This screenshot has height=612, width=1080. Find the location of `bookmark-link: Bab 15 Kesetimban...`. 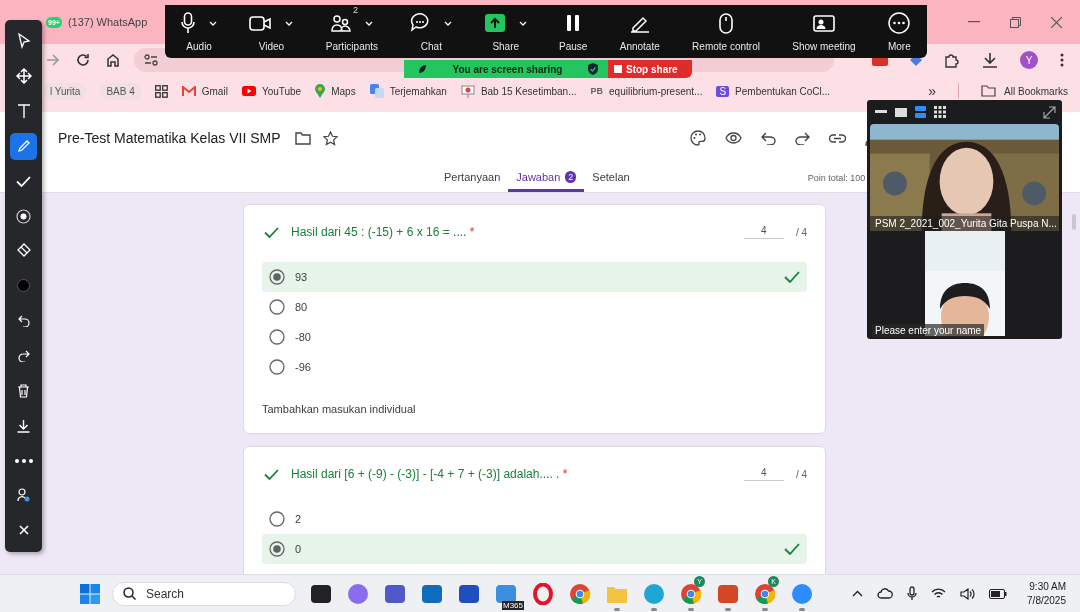

bookmark-link: Bab 15 Kesetimban... is located at coordinates (528, 91).